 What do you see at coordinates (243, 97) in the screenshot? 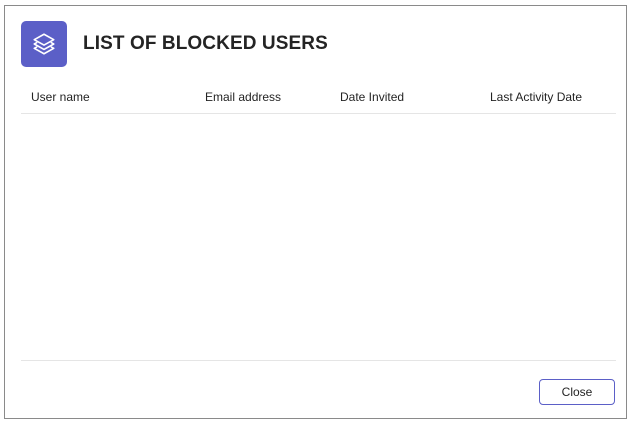
I see `column-header-email-address: Email address` at bounding box center [243, 97].